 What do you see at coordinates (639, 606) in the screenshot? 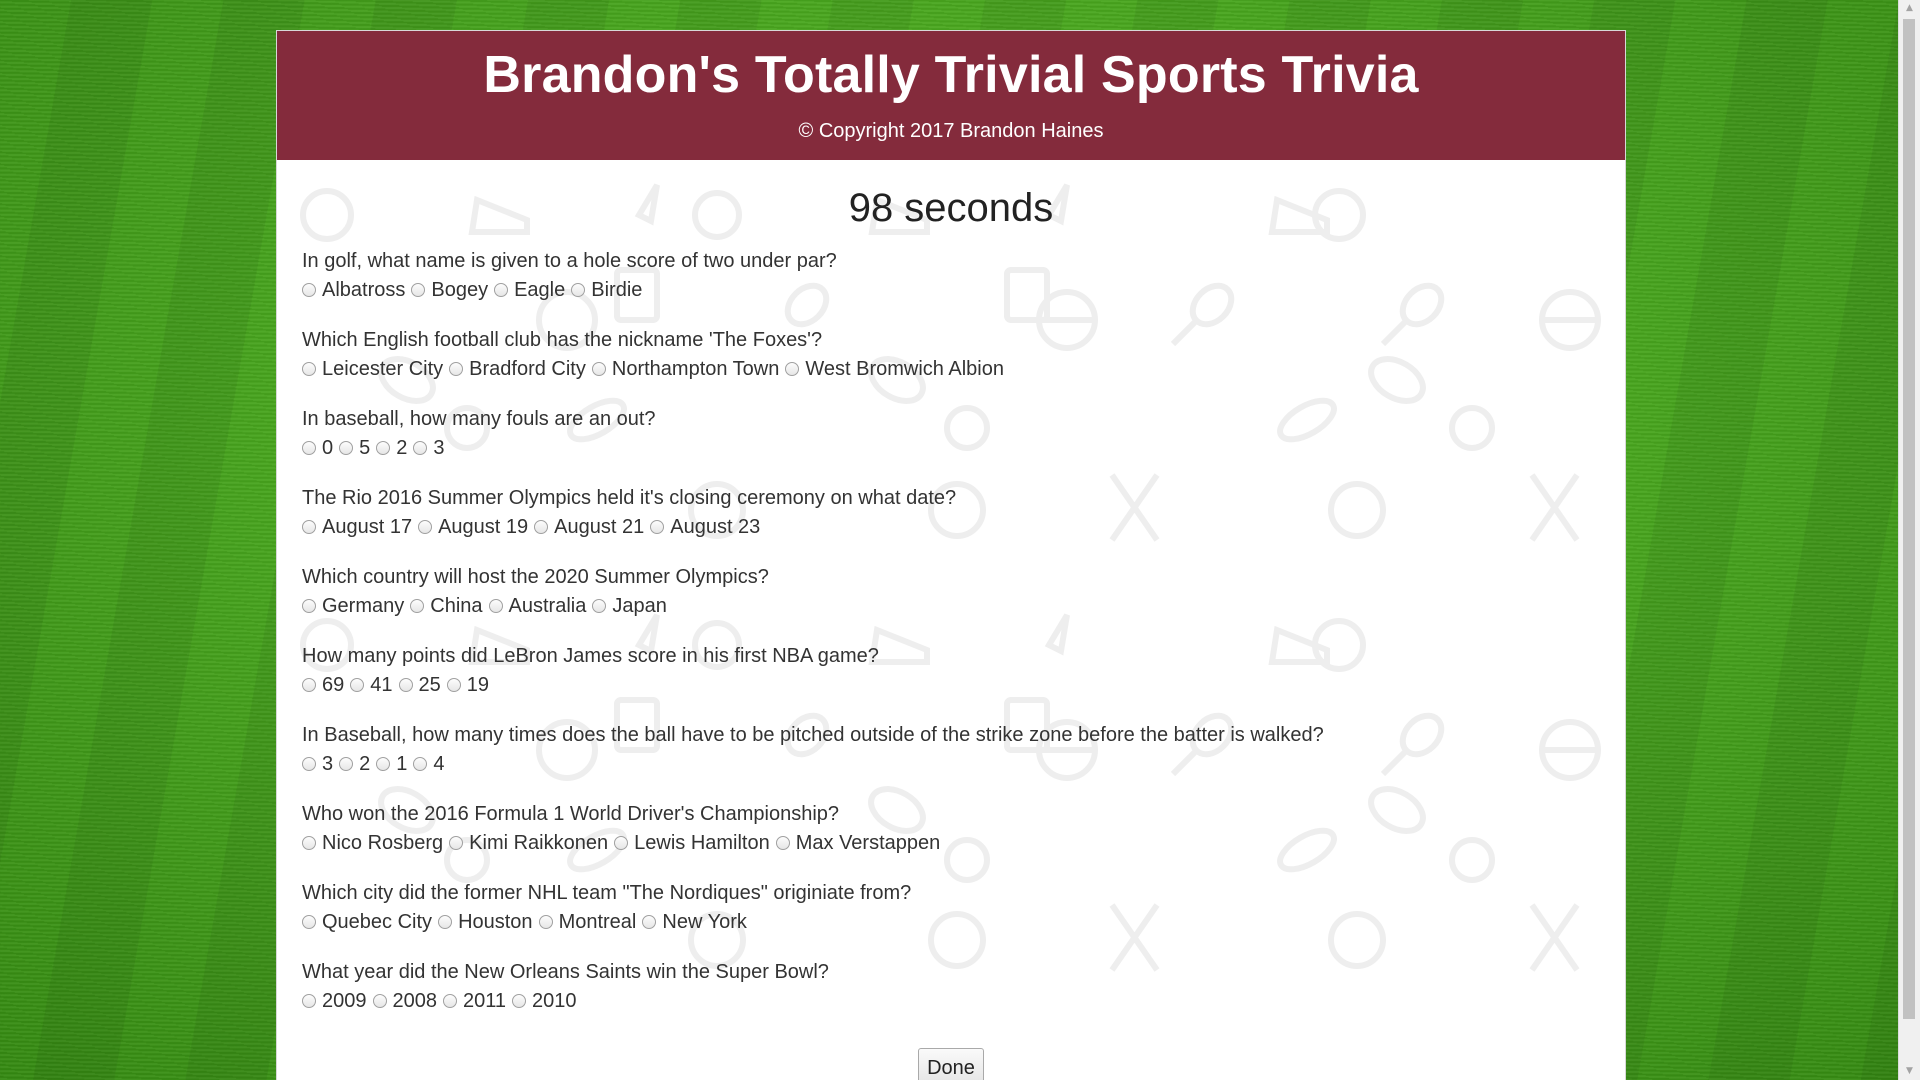
I see `answer-label: Japan` at bounding box center [639, 606].